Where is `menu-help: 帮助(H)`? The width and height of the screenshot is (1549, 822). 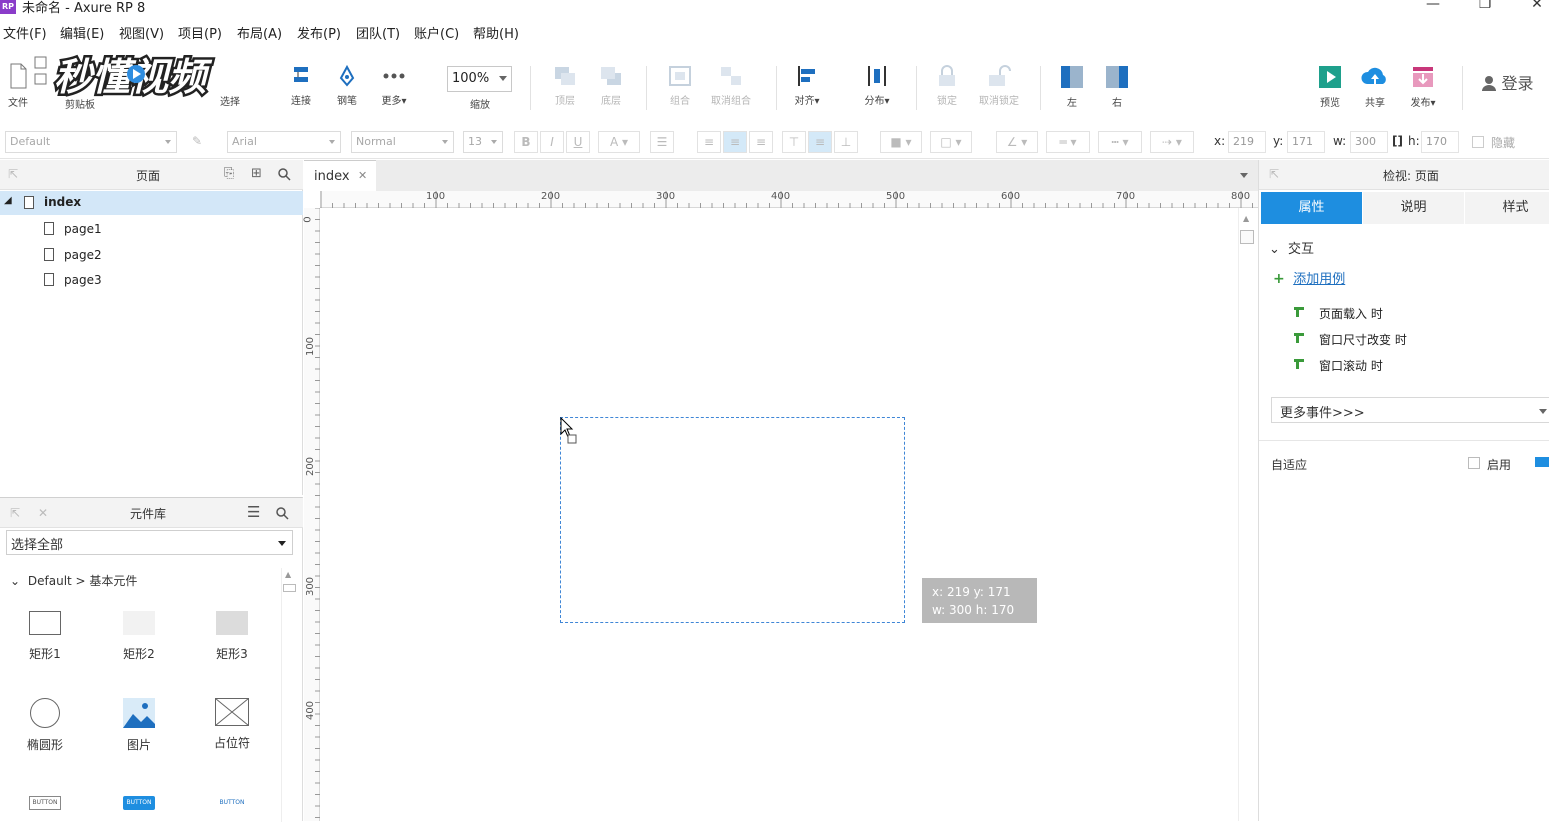 menu-help: 帮助(H) is located at coordinates (496, 32).